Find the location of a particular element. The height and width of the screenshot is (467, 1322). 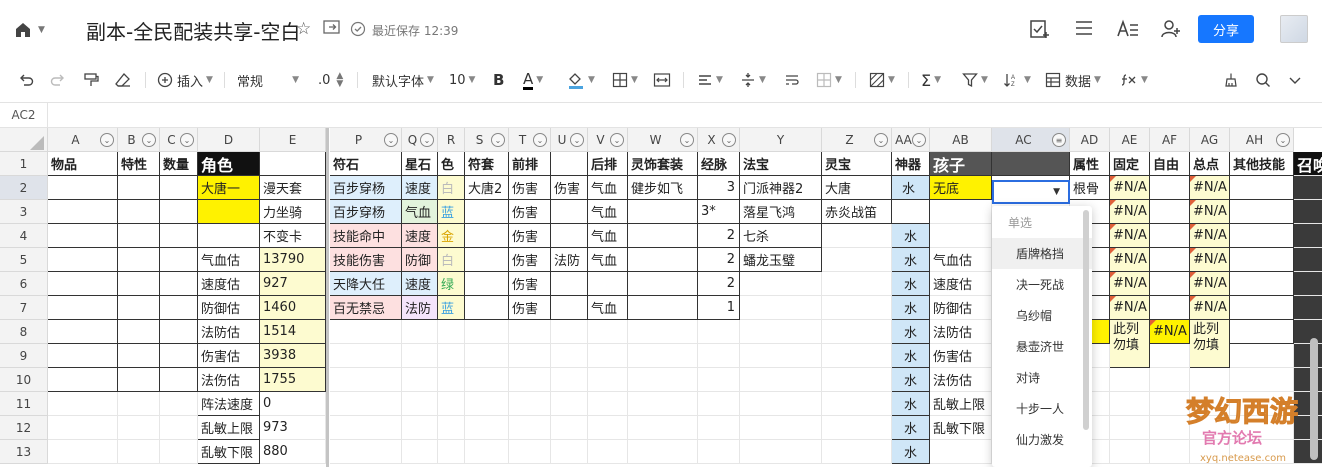

cell-q9 is located at coordinates (420, 356).